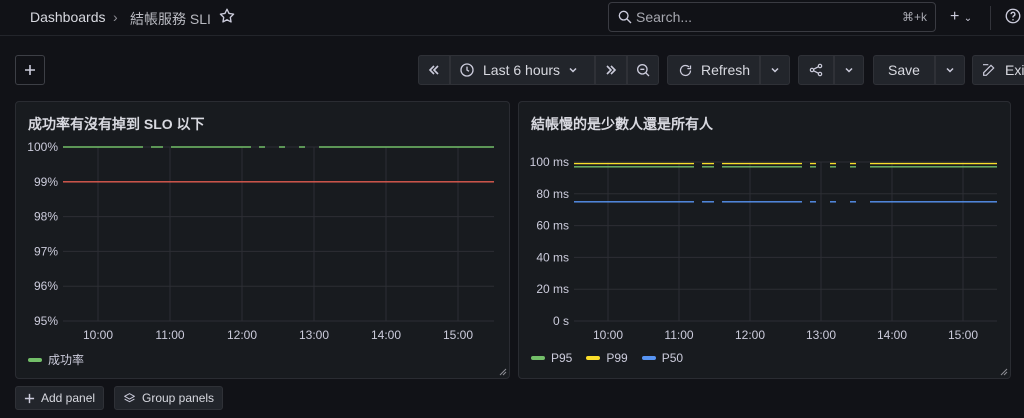 The image size is (1024, 418). Describe the element at coordinates (46, 217) in the screenshot. I see `y-tick-label: 98%` at that location.